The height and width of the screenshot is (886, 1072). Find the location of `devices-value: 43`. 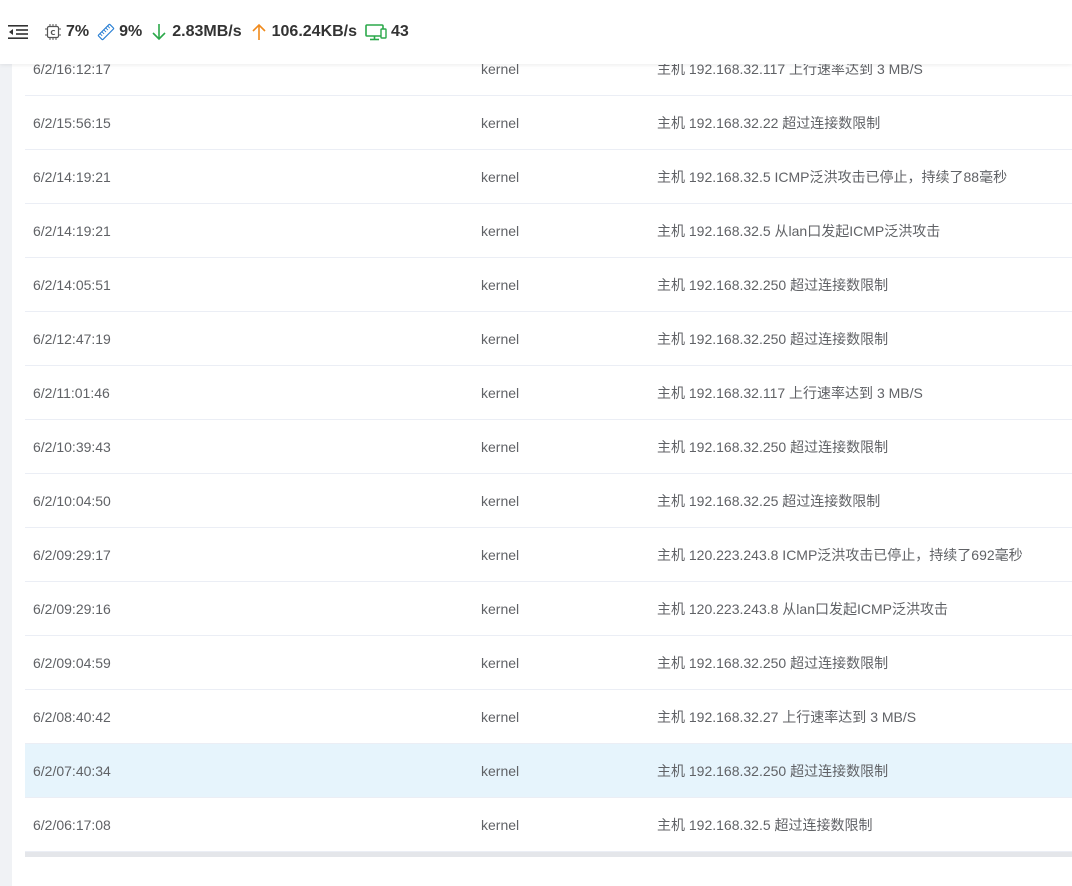

devices-value: 43 is located at coordinates (400, 31).